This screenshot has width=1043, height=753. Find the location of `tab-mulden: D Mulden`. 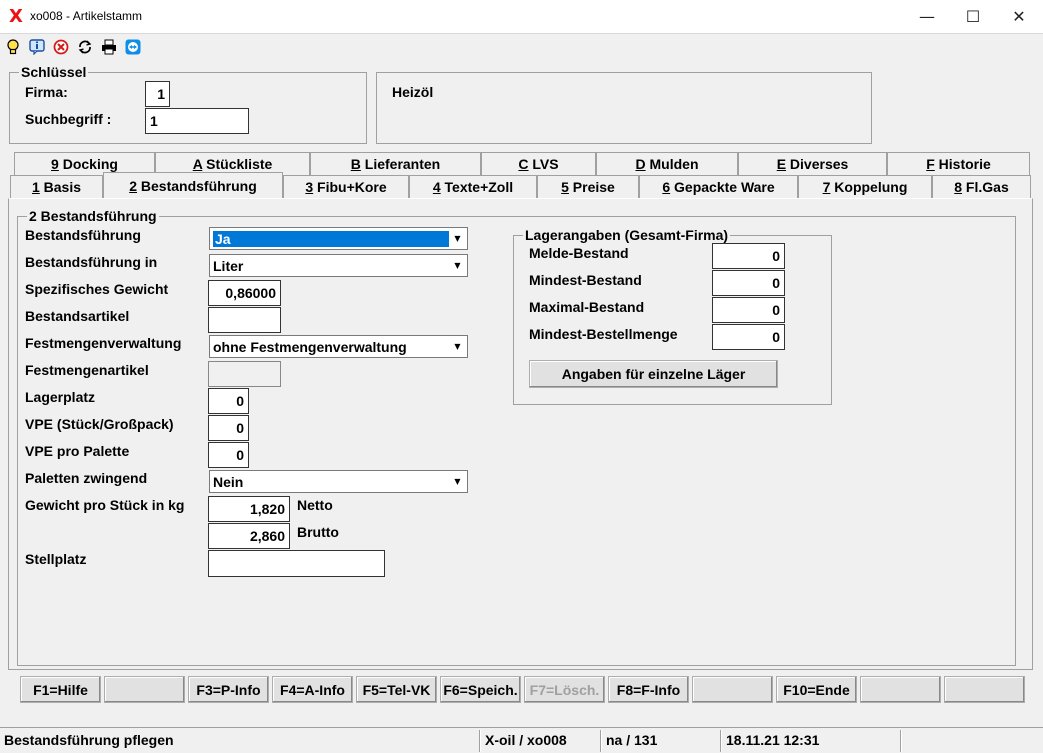

tab-mulden: D Mulden is located at coordinates (667, 163).